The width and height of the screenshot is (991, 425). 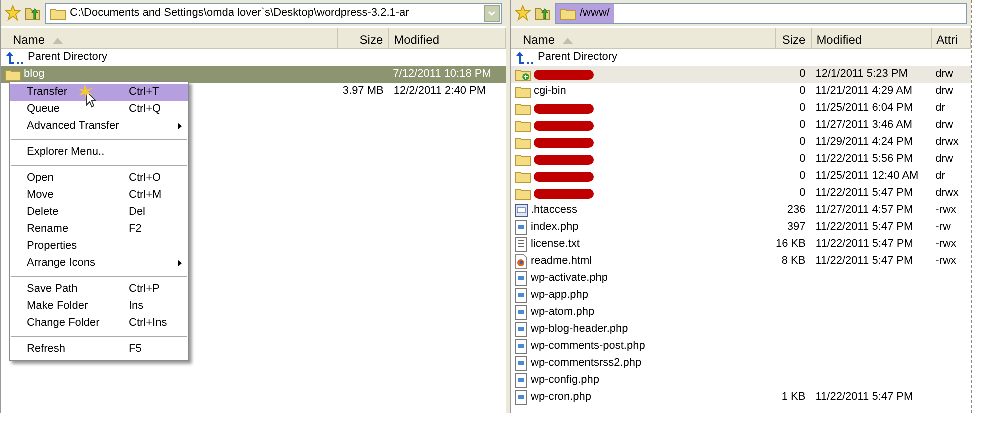 What do you see at coordinates (99, 229) in the screenshot?
I see `menu-item: Rename F2` at bounding box center [99, 229].